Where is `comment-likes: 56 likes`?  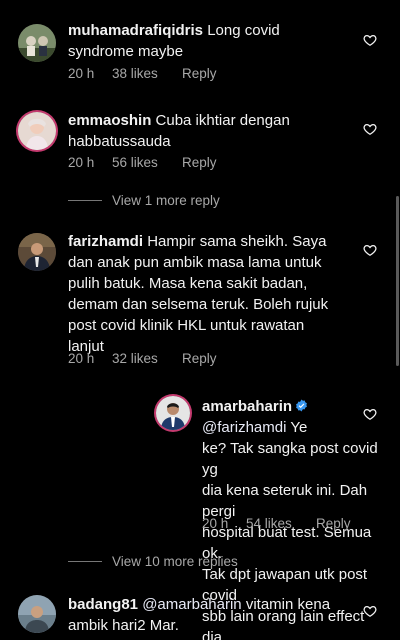 comment-likes: 56 likes is located at coordinates (140, 162).